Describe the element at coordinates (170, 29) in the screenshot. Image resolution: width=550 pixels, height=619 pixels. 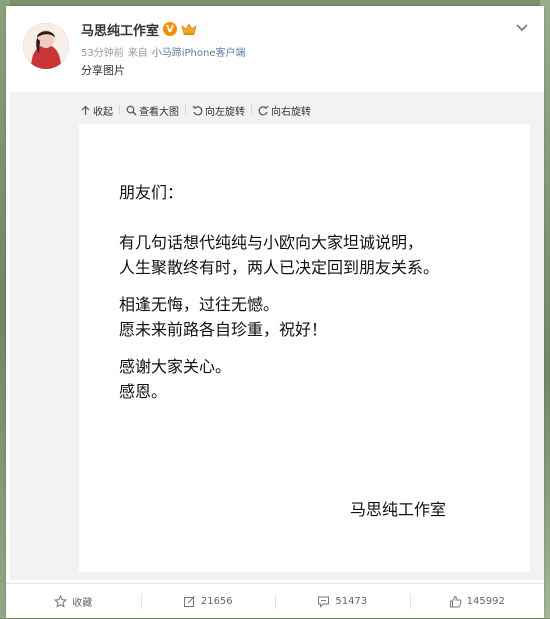
I see `verified-badge-icon: V` at that location.